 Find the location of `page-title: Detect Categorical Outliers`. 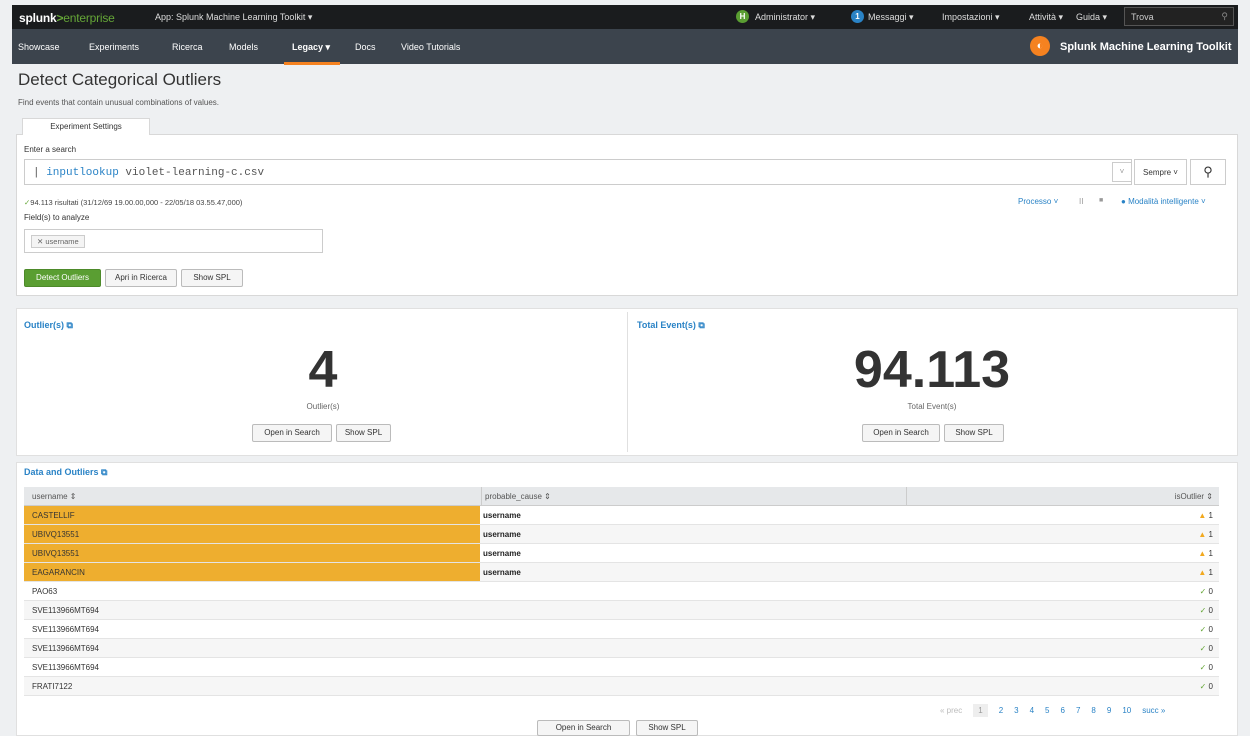

page-title: Detect Categorical Outliers is located at coordinates (120, 79).